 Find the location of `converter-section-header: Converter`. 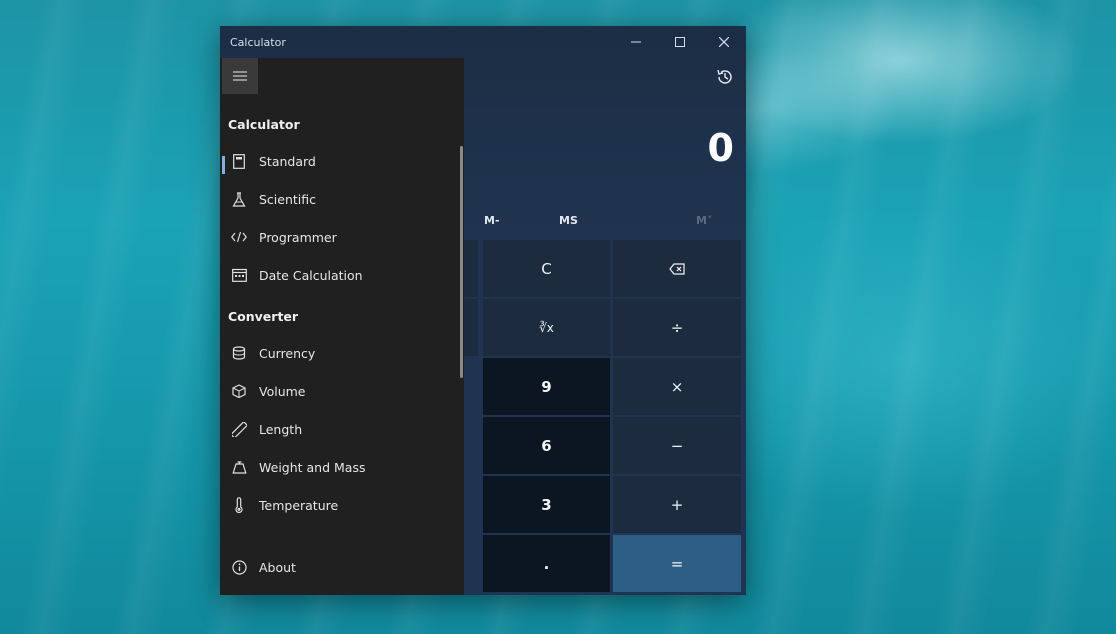

converter-section-header: Converter is located at coordinates (263, 316).